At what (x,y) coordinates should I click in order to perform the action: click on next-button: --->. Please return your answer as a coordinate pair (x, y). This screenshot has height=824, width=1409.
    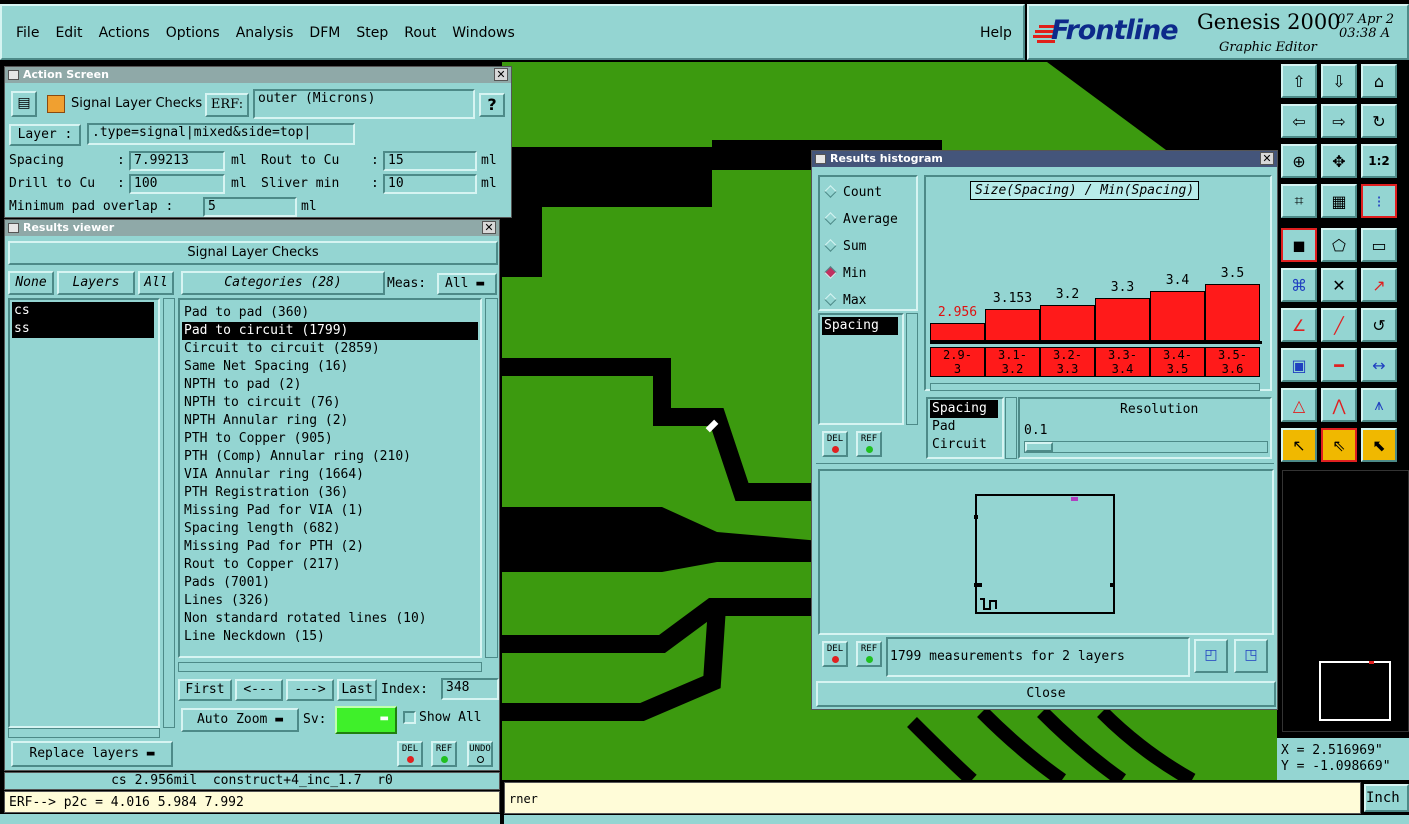
    Looking at the image, I should click on (310, 690).